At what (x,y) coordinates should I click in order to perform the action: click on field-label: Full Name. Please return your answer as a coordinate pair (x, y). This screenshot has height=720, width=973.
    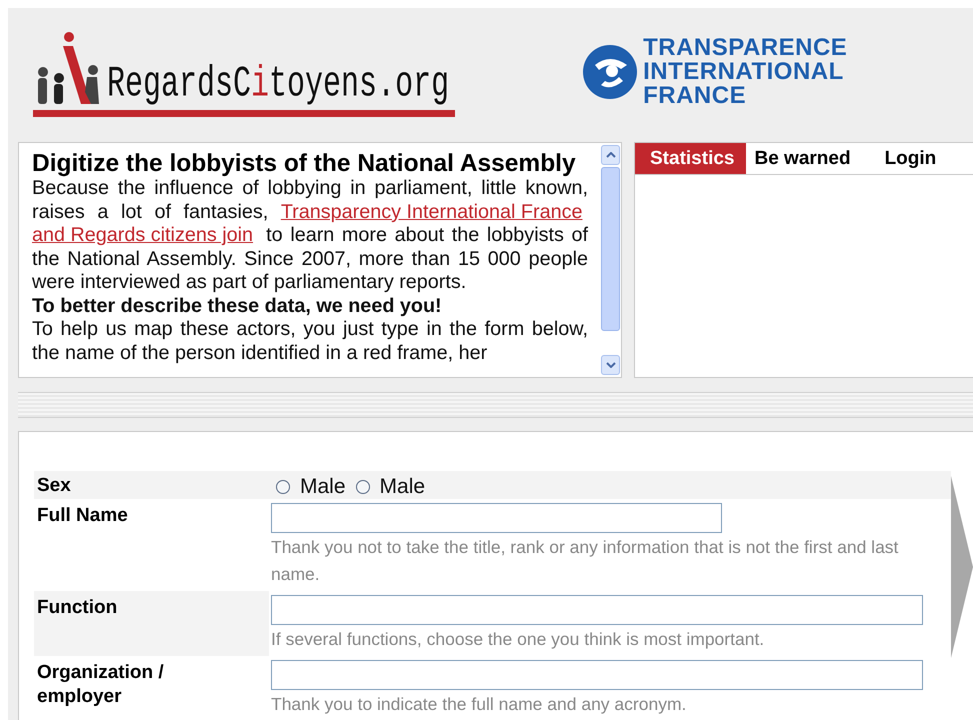
    Looking at the image, I should click on (82, 516).